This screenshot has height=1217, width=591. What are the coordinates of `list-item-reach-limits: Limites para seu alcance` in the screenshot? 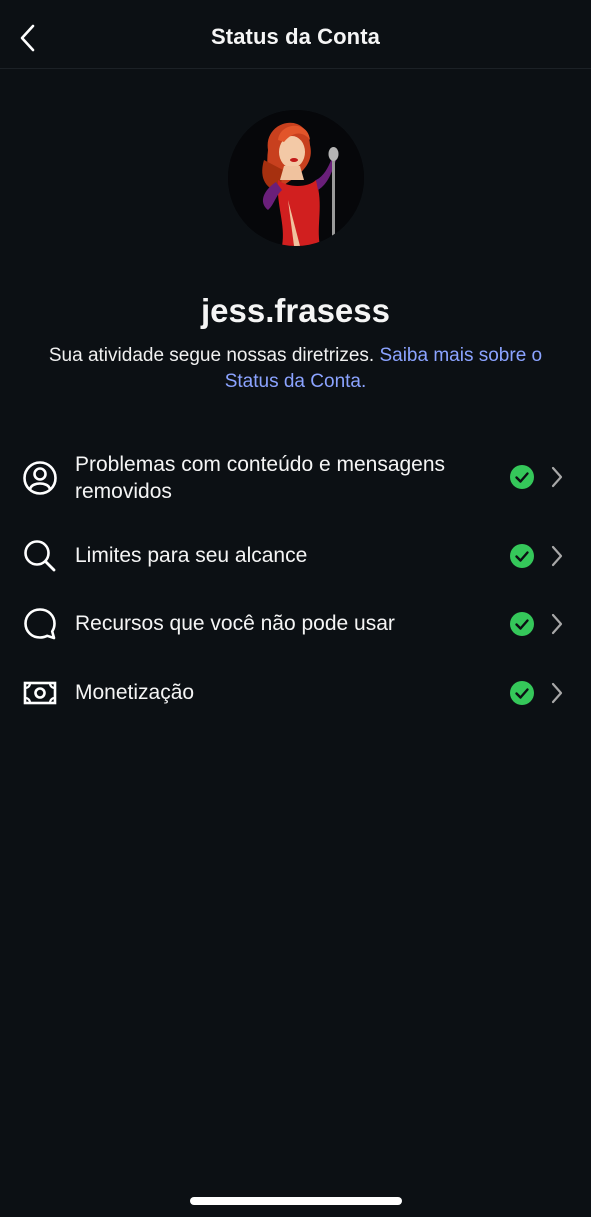 It's located at (295, 556).